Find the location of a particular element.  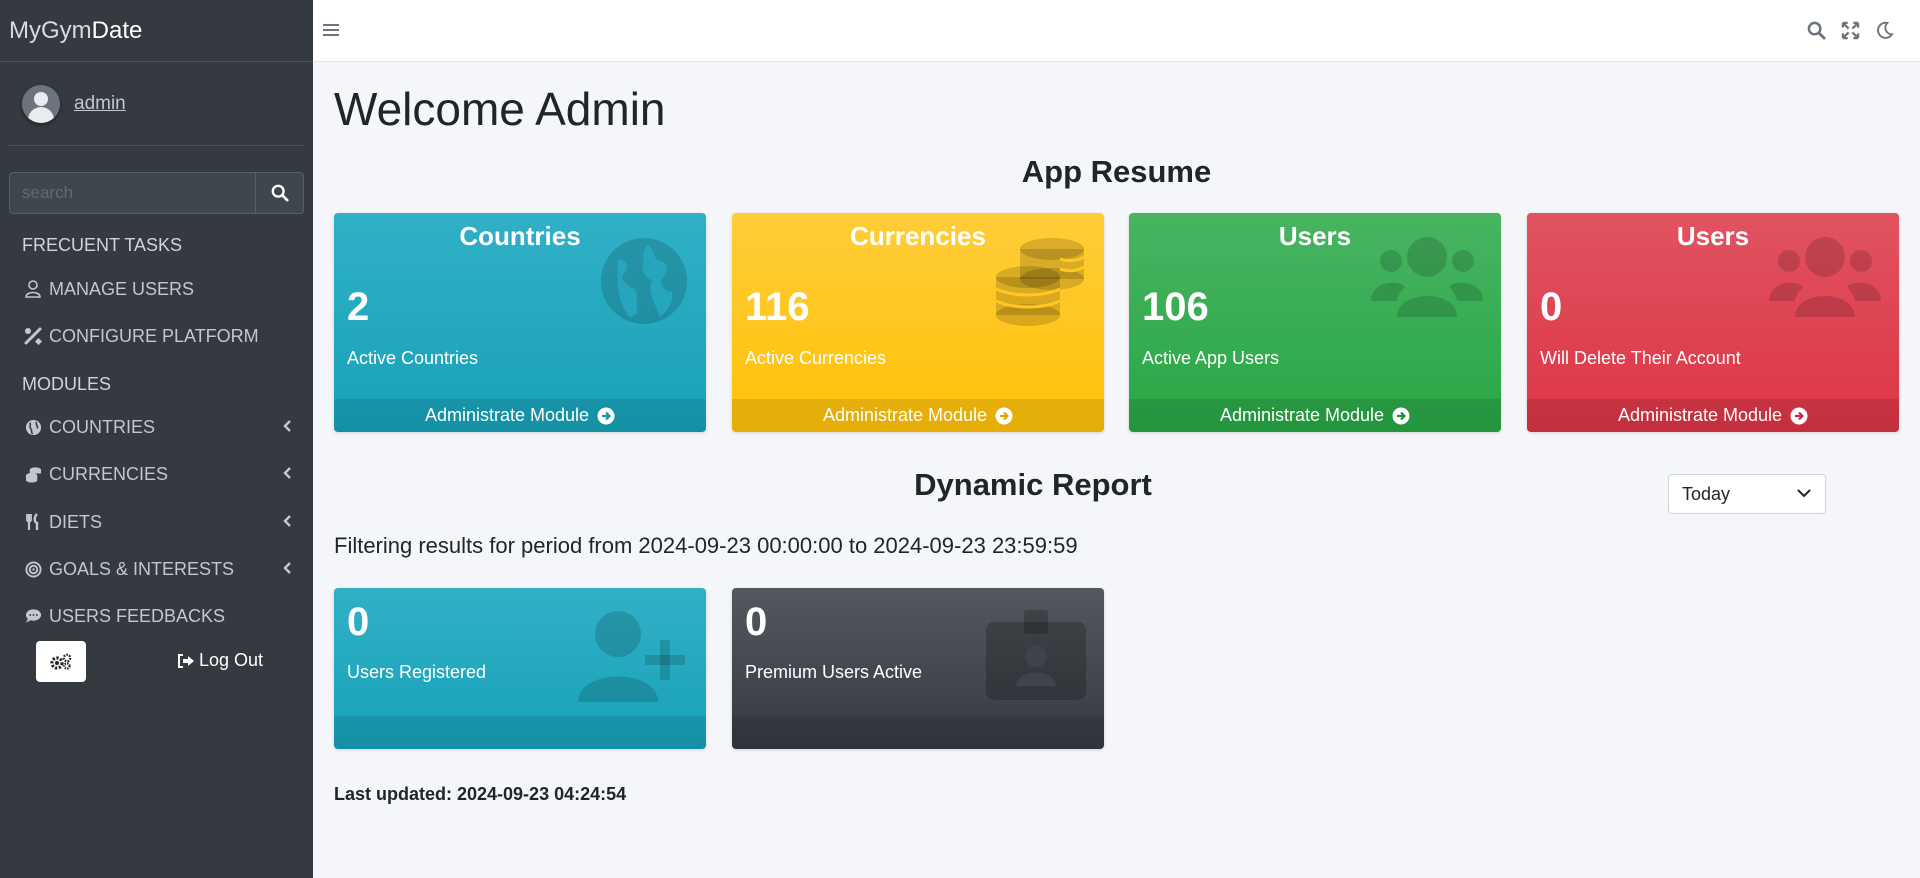

chevron-down-icon is located at coordinates (1804, 493).